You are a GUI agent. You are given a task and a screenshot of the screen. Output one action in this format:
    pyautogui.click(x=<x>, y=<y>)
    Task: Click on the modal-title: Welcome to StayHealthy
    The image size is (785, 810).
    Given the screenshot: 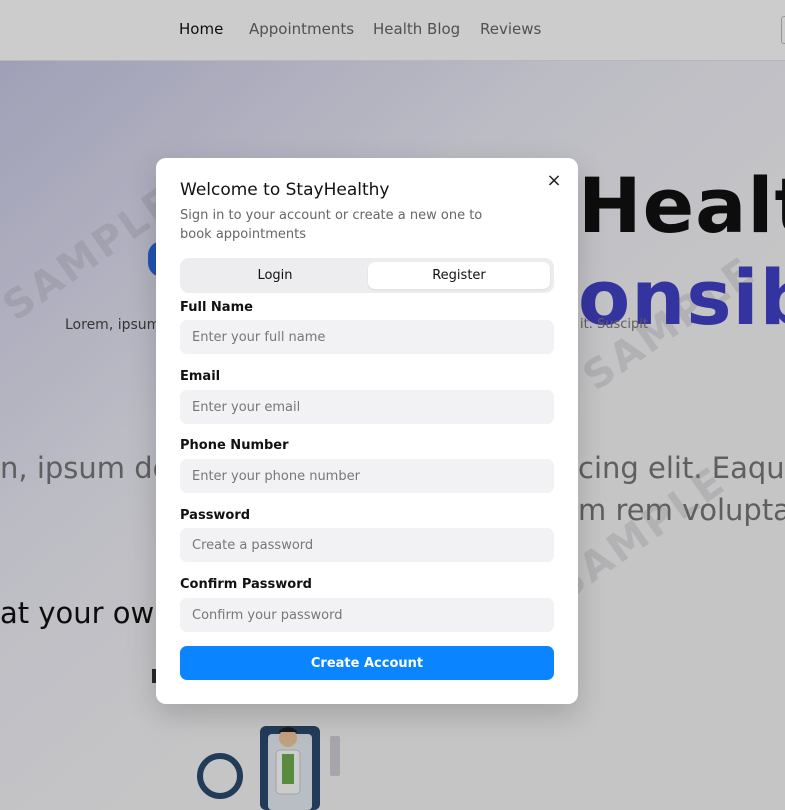 What is the action you would take?
    pyautogui.click(x=285, y=190)
    